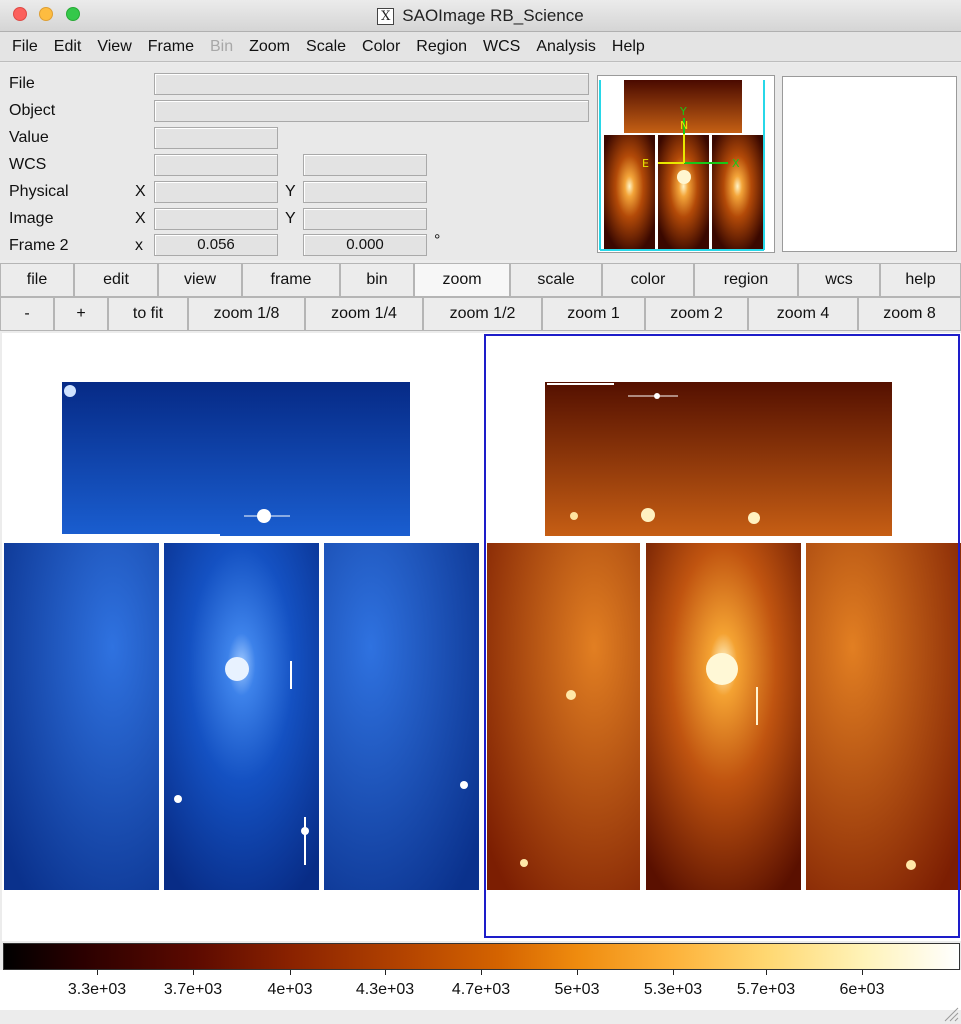 This screenshot has width=961, height=1024. What do you see at coordinates (269, 47) in the screenshot?
I see `menu-zoom: Zoom` at bounding box center [269, 47].